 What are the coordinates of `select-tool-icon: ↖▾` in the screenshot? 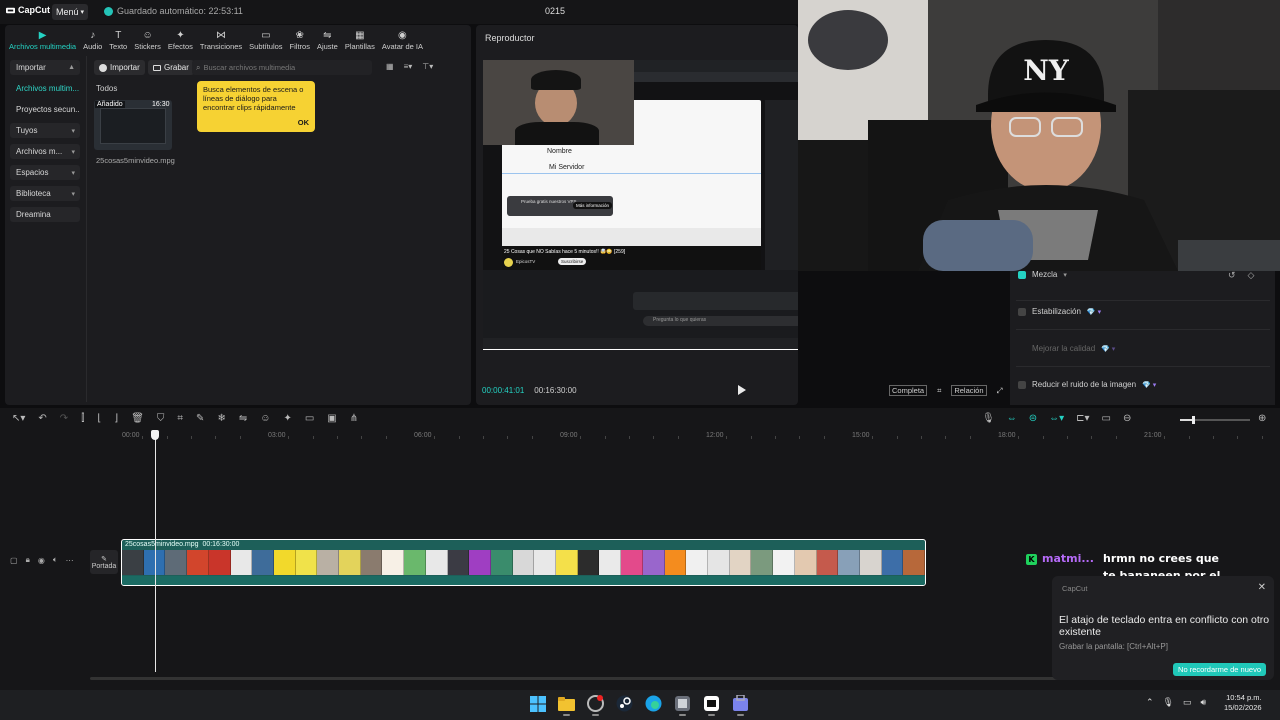 It's located at (18, 418).